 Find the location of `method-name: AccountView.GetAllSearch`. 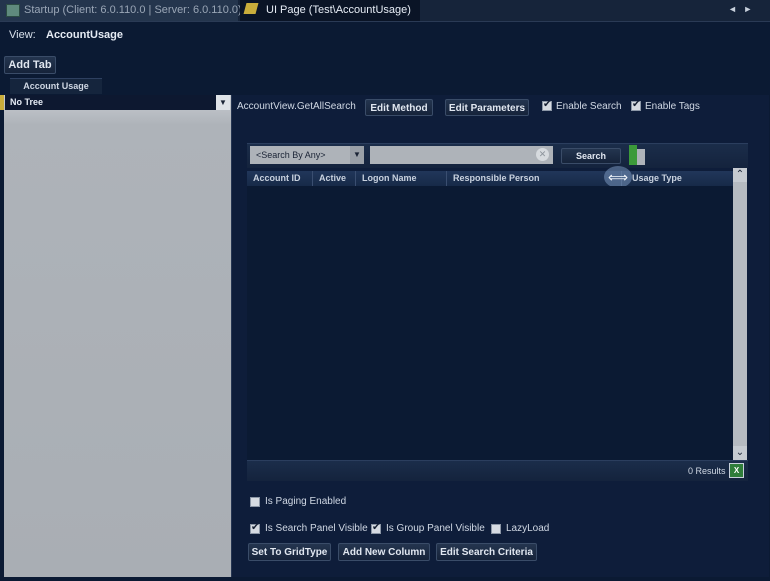

method-name: AccountView.GetAllSearch is located at coordinates (296, 106).